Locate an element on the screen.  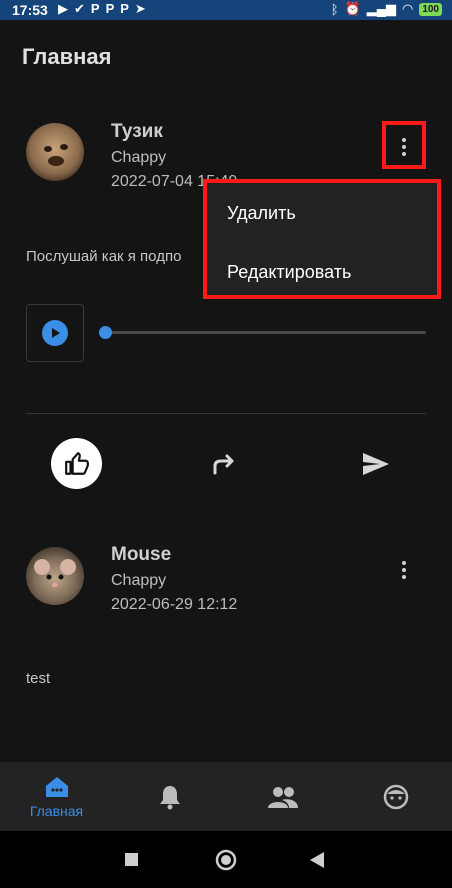
home-icon is located at coordinates (56, 786).